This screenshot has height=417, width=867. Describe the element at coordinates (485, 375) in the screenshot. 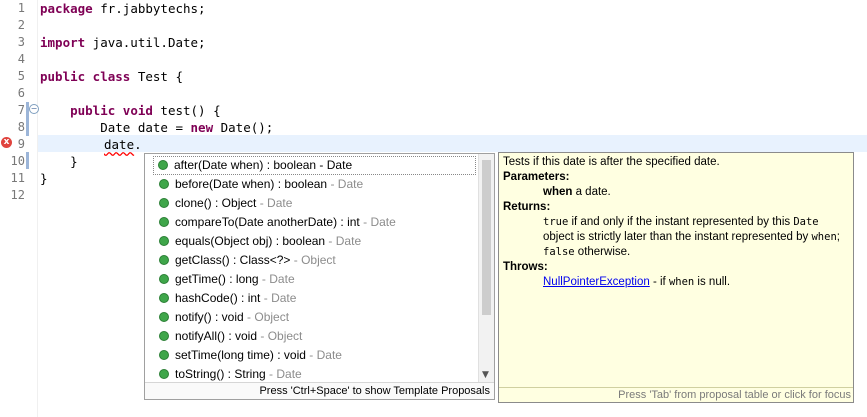

I see `scroll-down-arrow-icon: ▼` at that location.